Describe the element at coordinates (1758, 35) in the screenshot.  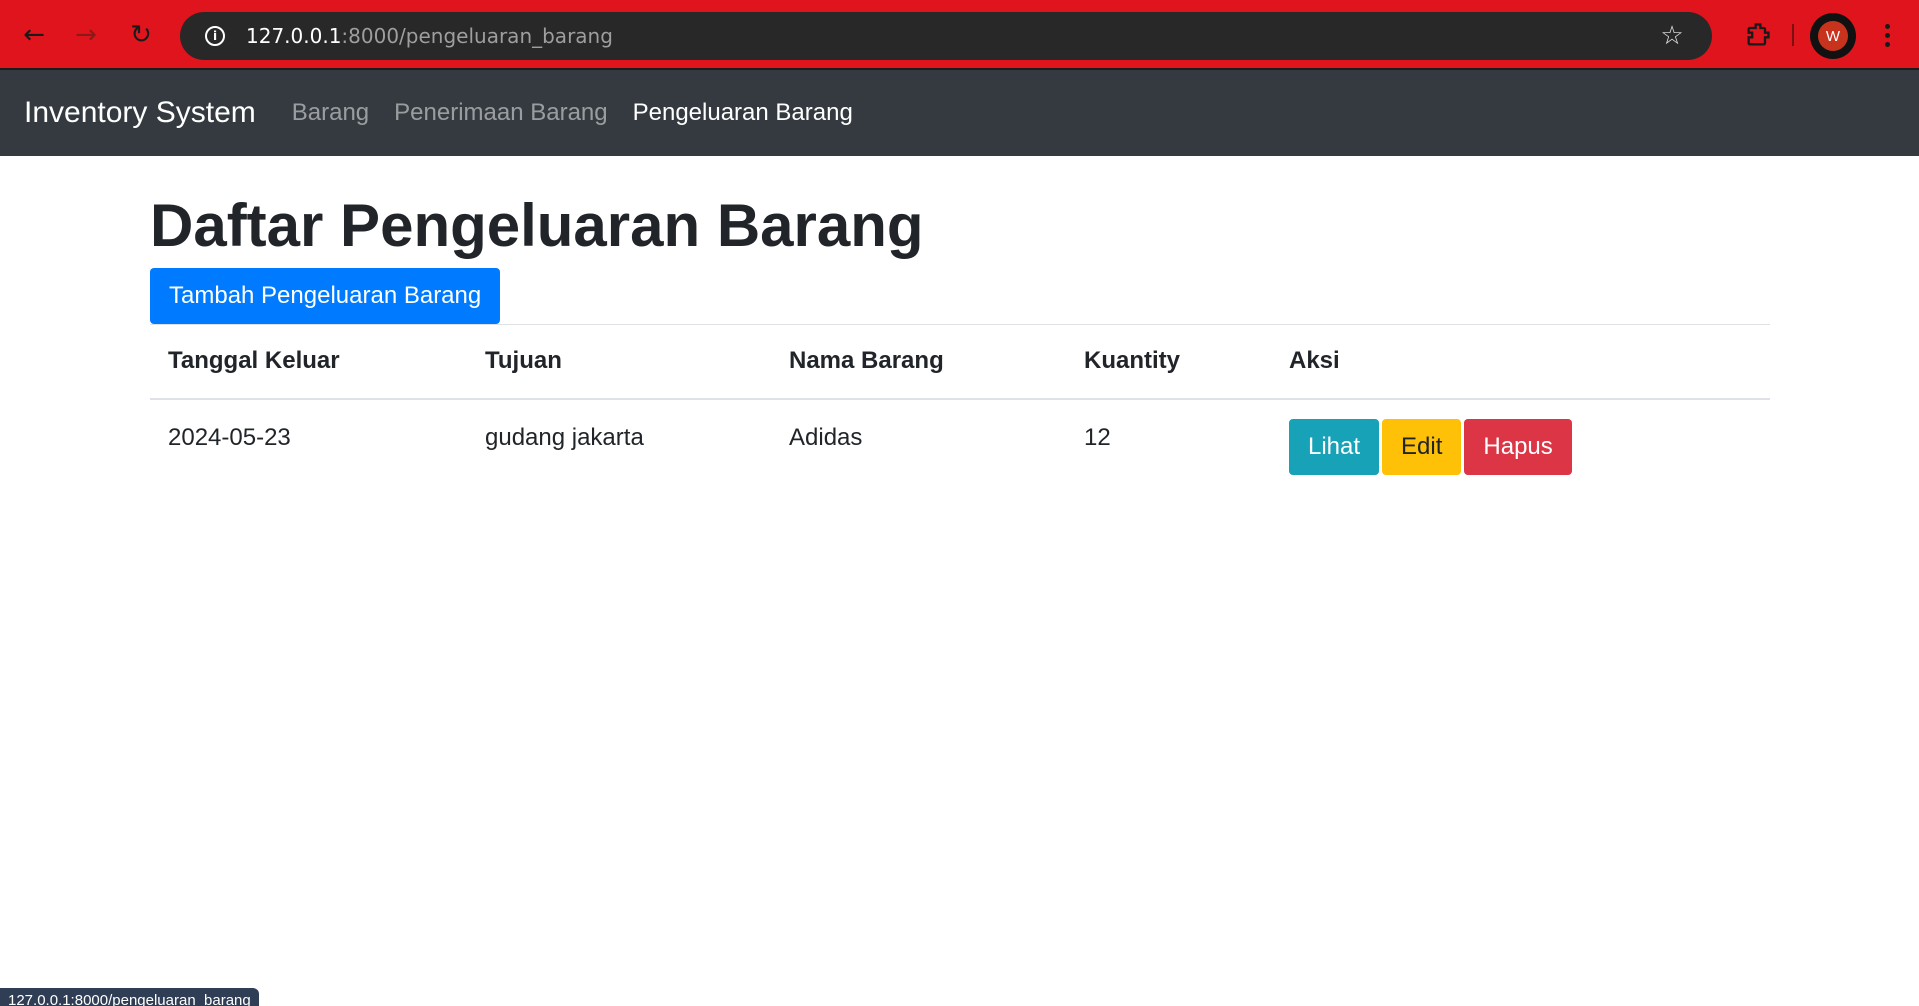
I see `extensions-puzzle-icon` at that location.